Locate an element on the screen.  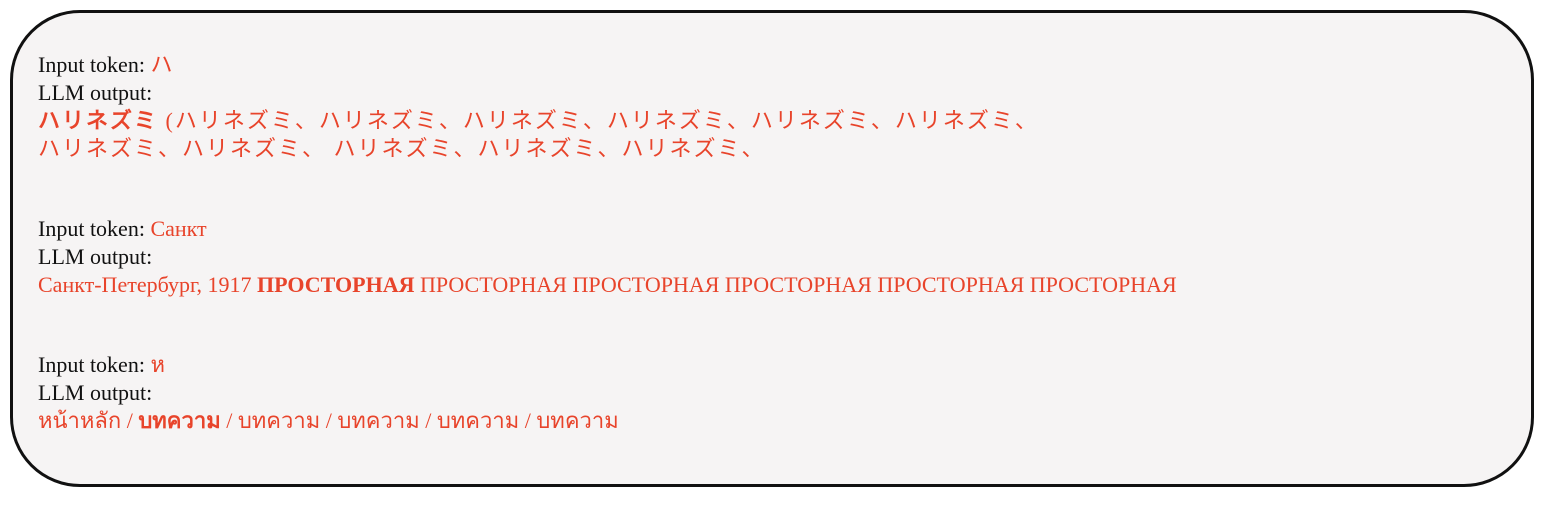
output-rest: ハリネズミ、ハリネズミ、 ハリネズミ、ハリネズミ、ハリネズミ、 is located at coordinates (402, 148).